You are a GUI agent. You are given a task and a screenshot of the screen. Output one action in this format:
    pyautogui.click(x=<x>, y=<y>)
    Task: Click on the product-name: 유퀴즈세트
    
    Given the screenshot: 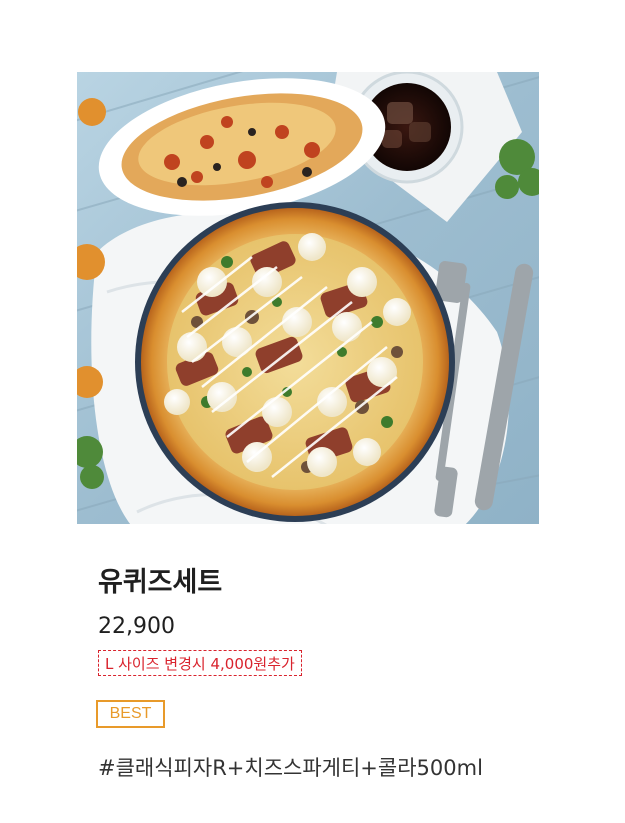 What is the action you would take?
    pyautogui.click(x=160, y=579)
    